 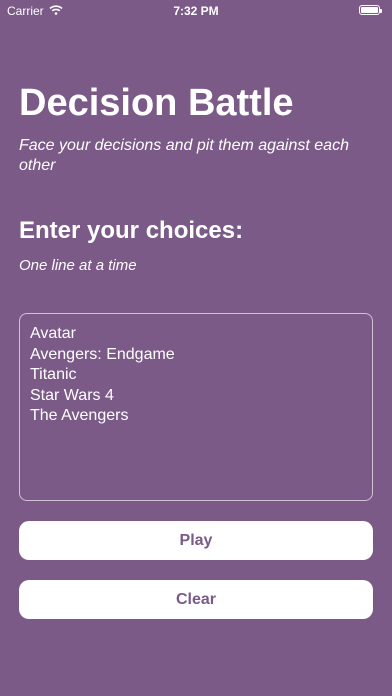 I want to click on choices-hint: One line at a time, so click(x=78, y=265).